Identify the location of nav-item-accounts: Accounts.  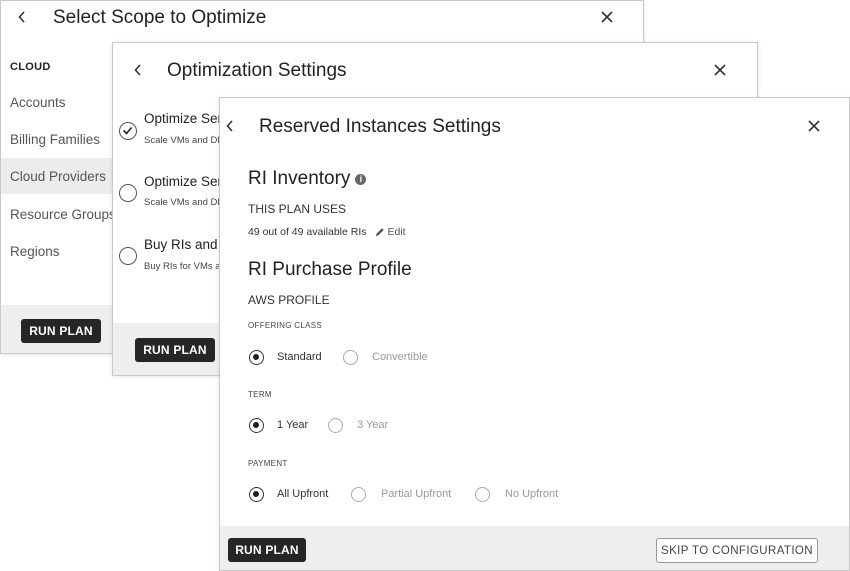
(57, 102).